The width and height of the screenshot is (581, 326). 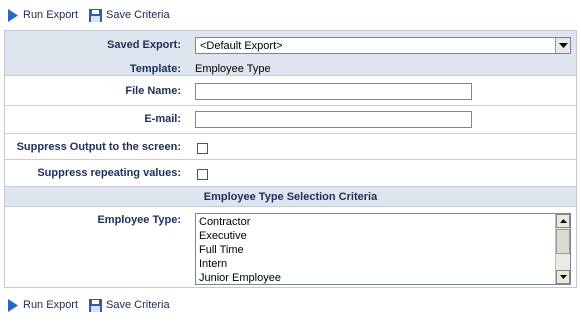 I want to click on scrollbar-thumb, so click(x=563, y=241).